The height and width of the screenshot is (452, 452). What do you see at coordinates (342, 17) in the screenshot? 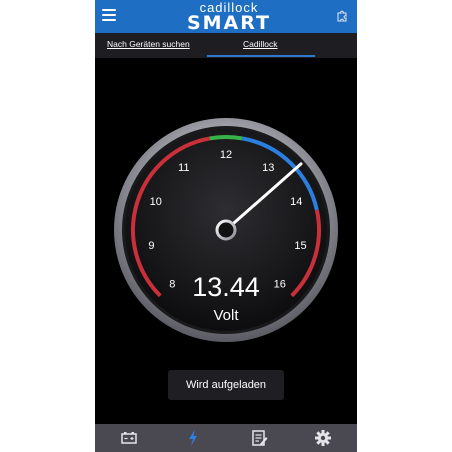
I see `puzzle-settings-icon` at bounding box center [342, 17].